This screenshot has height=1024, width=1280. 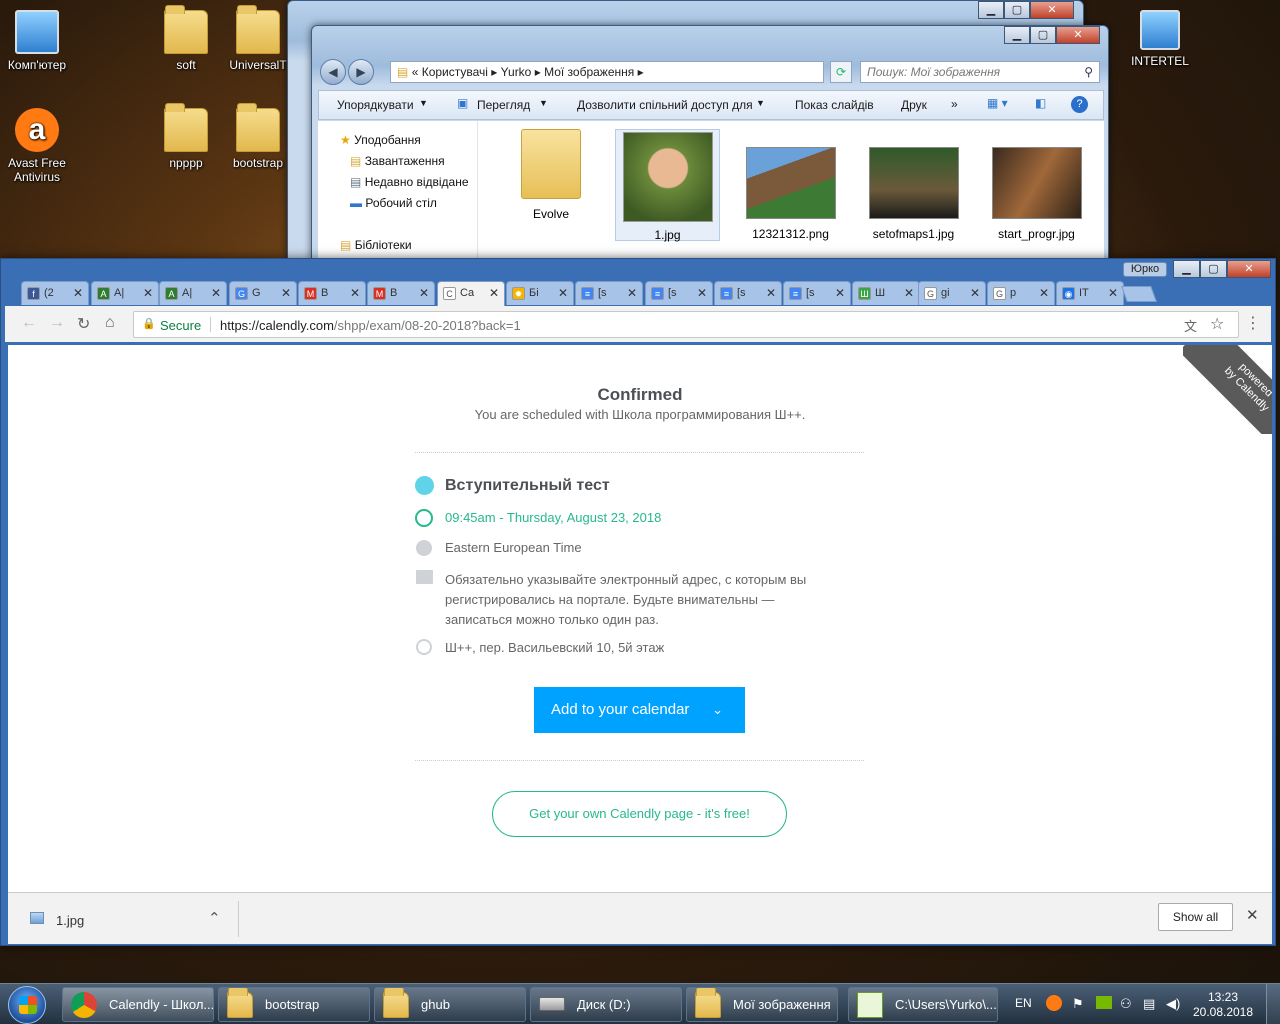 I want to click on nvidia-tray-icon, so click(x=1104, y=1002).